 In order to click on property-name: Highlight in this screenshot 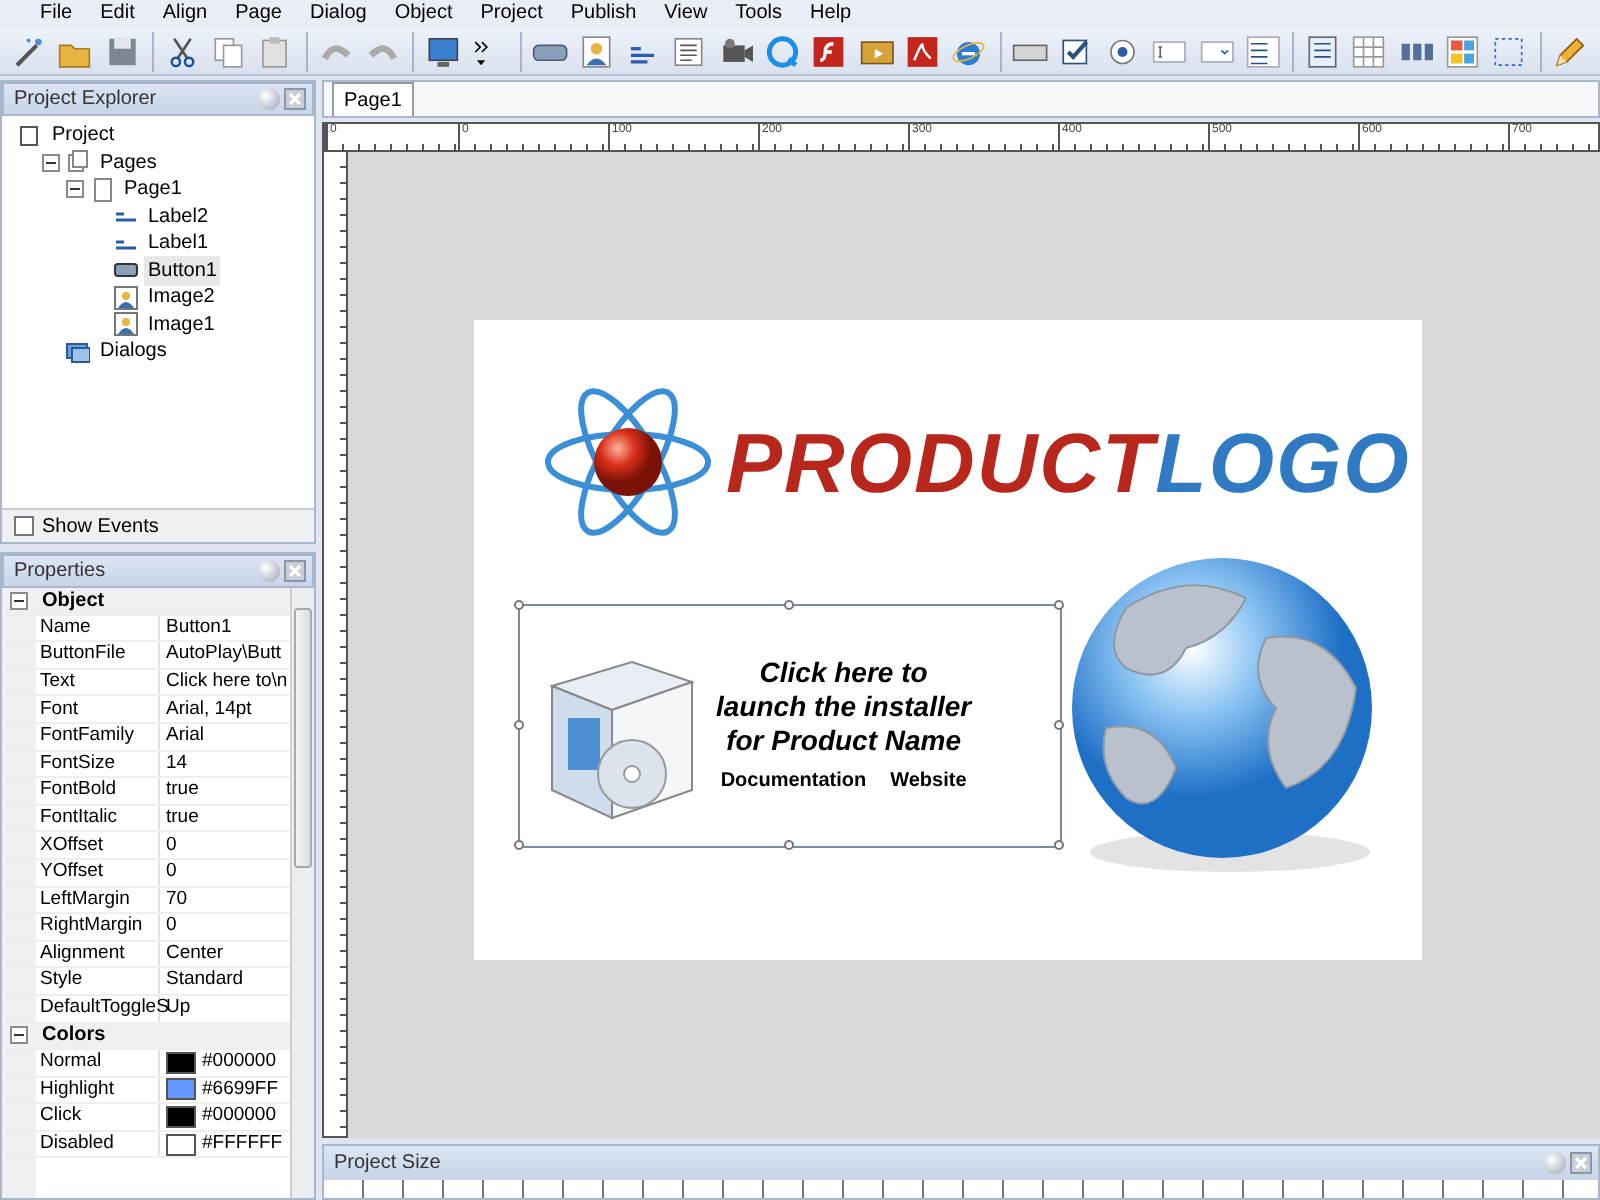, I will do `click(98, 1090)`.